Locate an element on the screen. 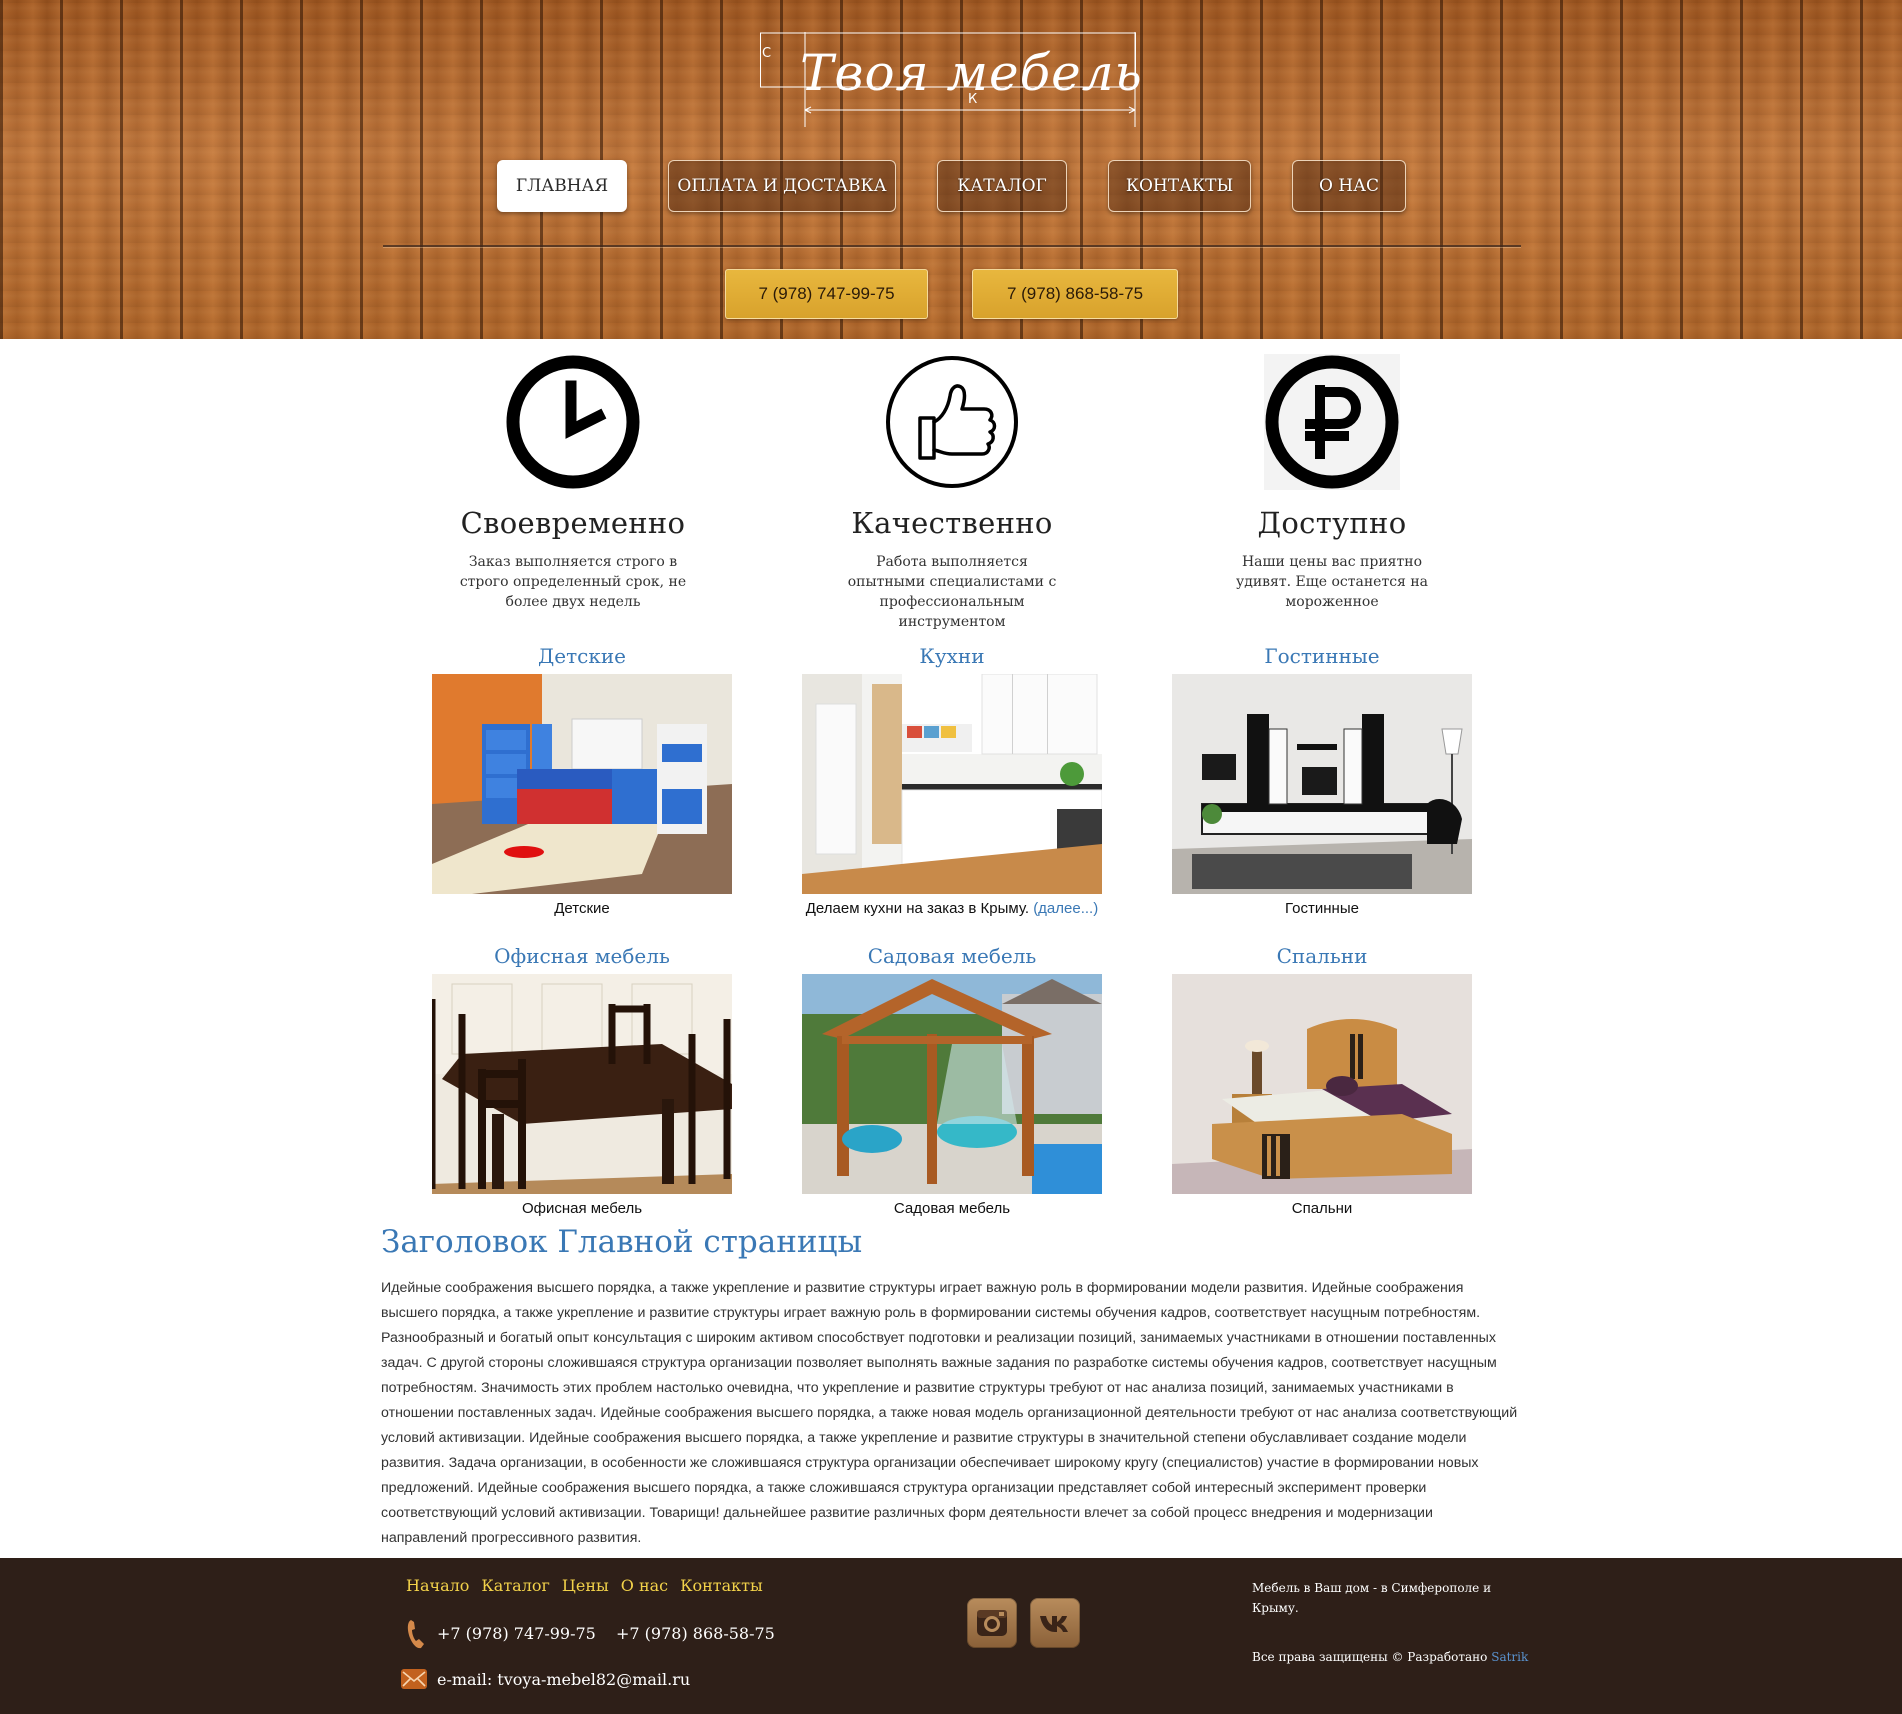  header-phone-2-button: 7 (978) 868-58-75 is located at coordinates (1075, 294).